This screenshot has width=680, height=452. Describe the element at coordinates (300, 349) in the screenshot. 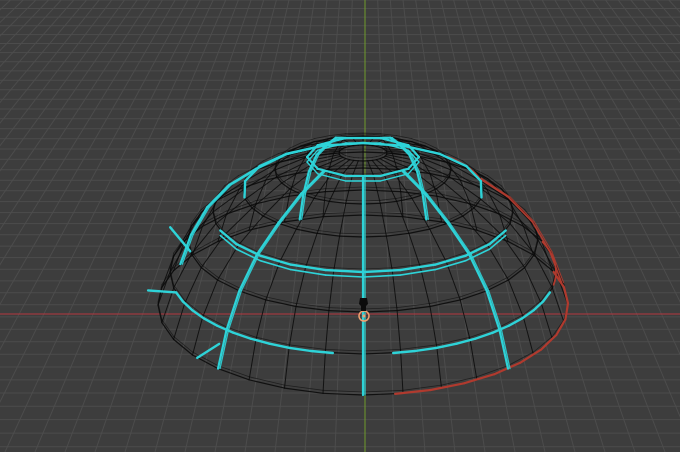

I see `seam-lower-ring-left` at that location.